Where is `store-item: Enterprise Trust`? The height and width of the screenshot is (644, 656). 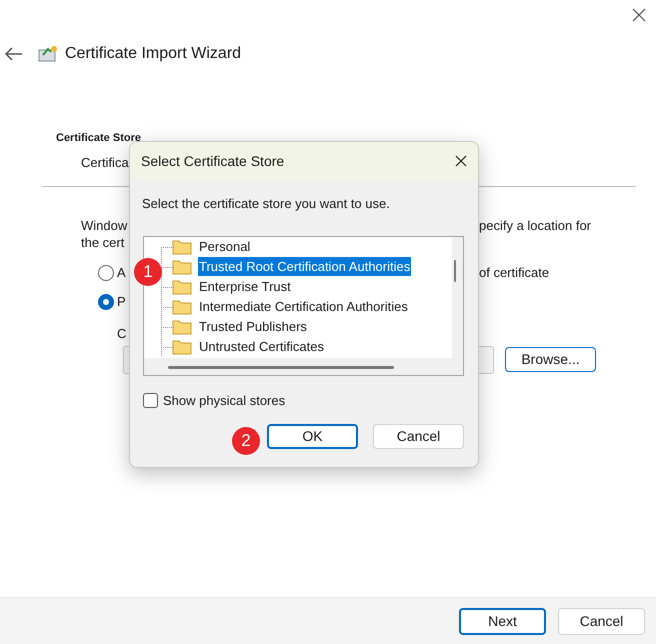
store-item: Enterprise Trust is located at coordinates (245, 286).